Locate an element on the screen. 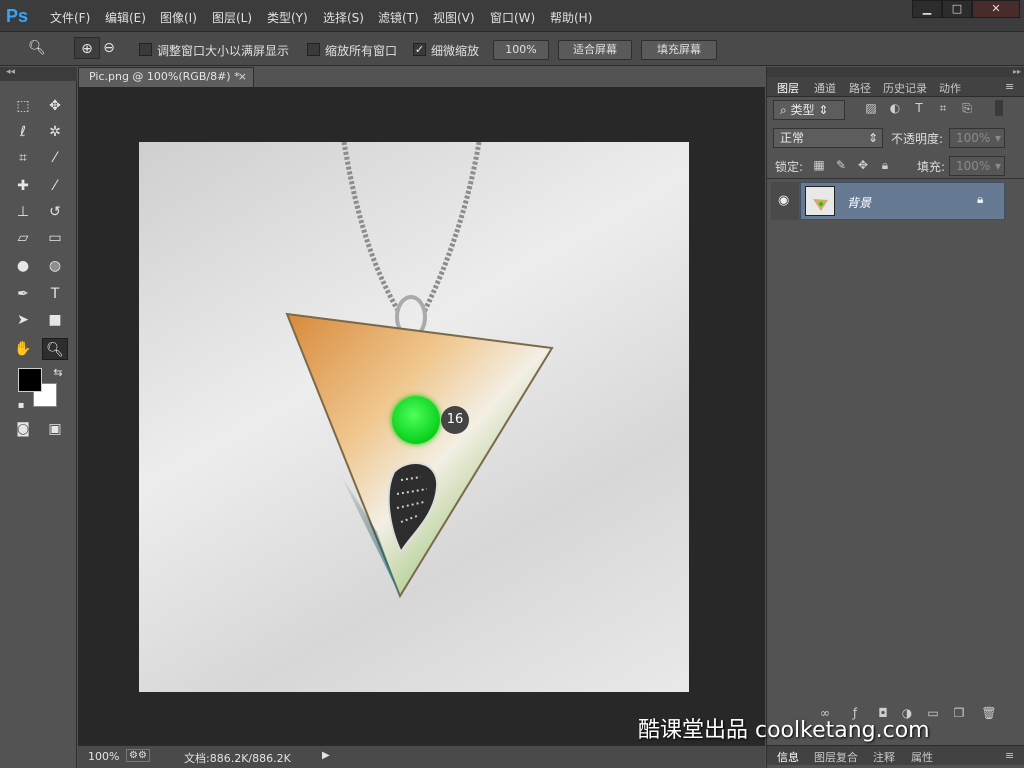  bottom-panel-menu-icon: ≡ is located at coordinates (1009, 755).